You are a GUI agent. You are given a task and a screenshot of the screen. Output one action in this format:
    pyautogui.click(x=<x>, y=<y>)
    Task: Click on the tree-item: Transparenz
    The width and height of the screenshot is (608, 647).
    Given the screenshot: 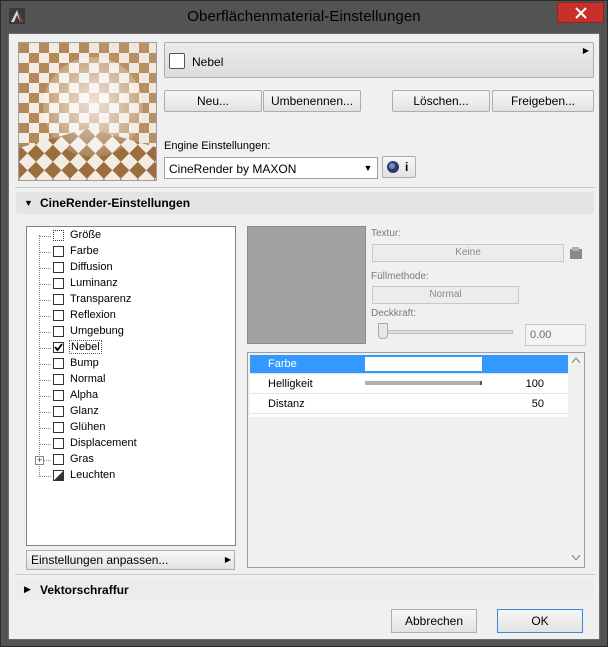 What is the action you would take?
    pyautogui.click(x=127, y=300)
    